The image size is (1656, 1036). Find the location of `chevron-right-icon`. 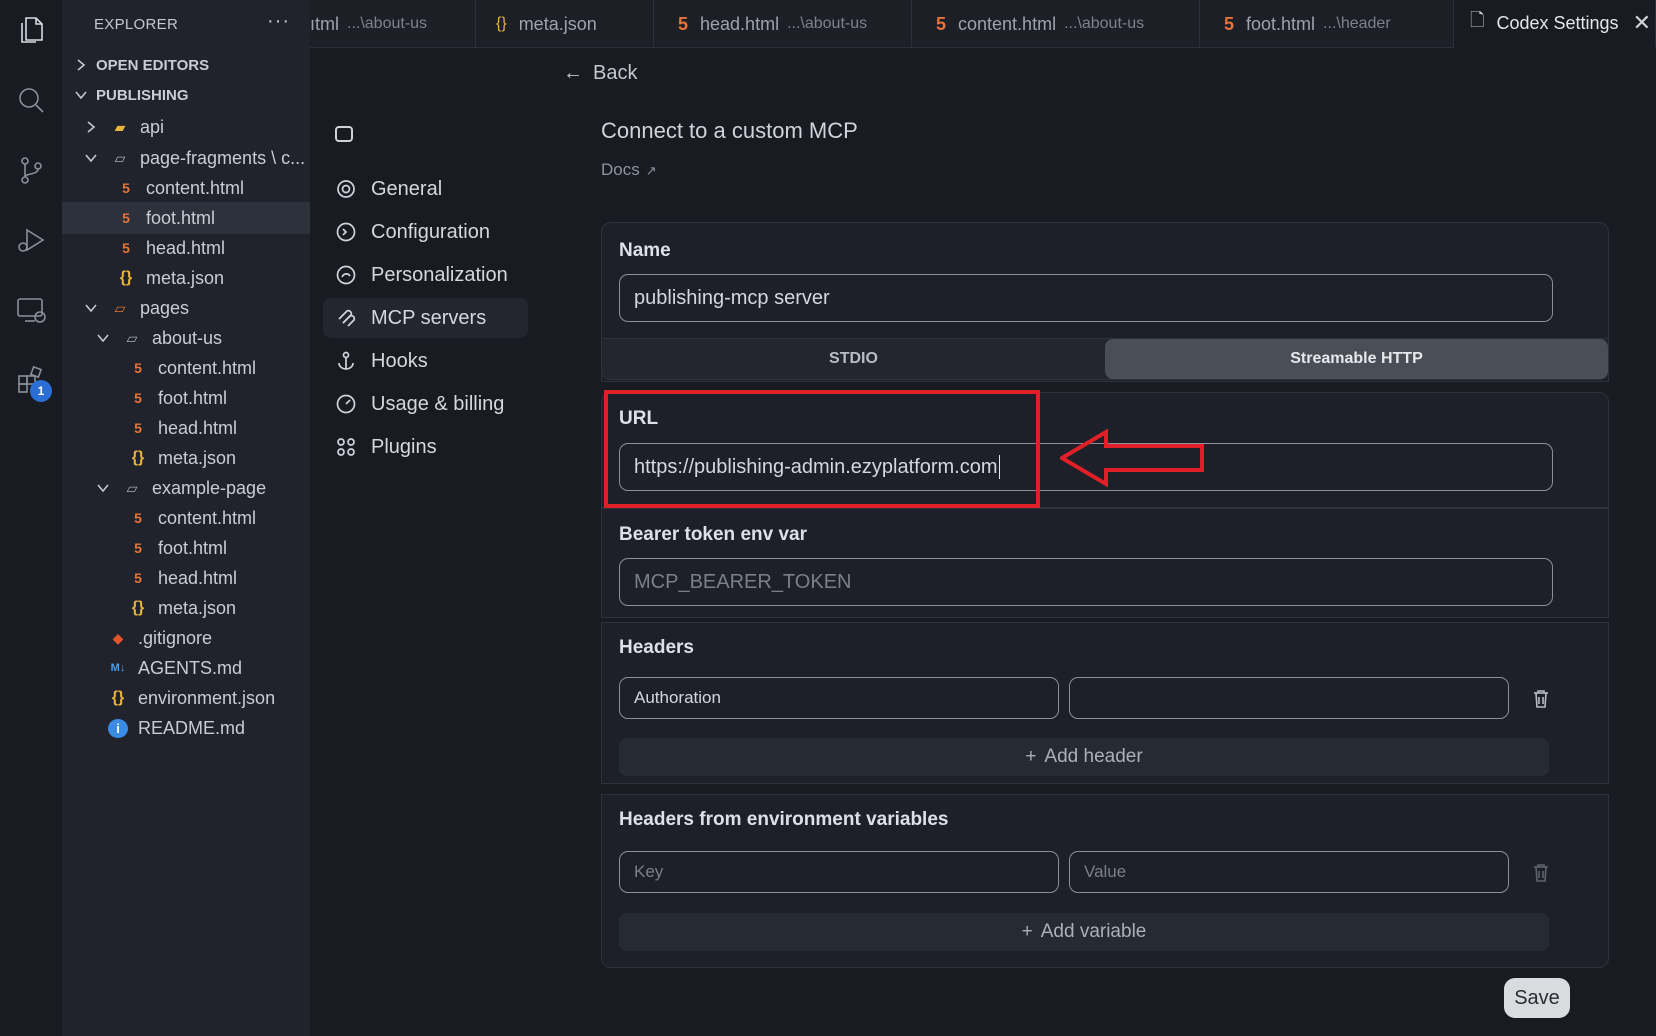

chevron-right-icon is located at coordinates (91, 127).